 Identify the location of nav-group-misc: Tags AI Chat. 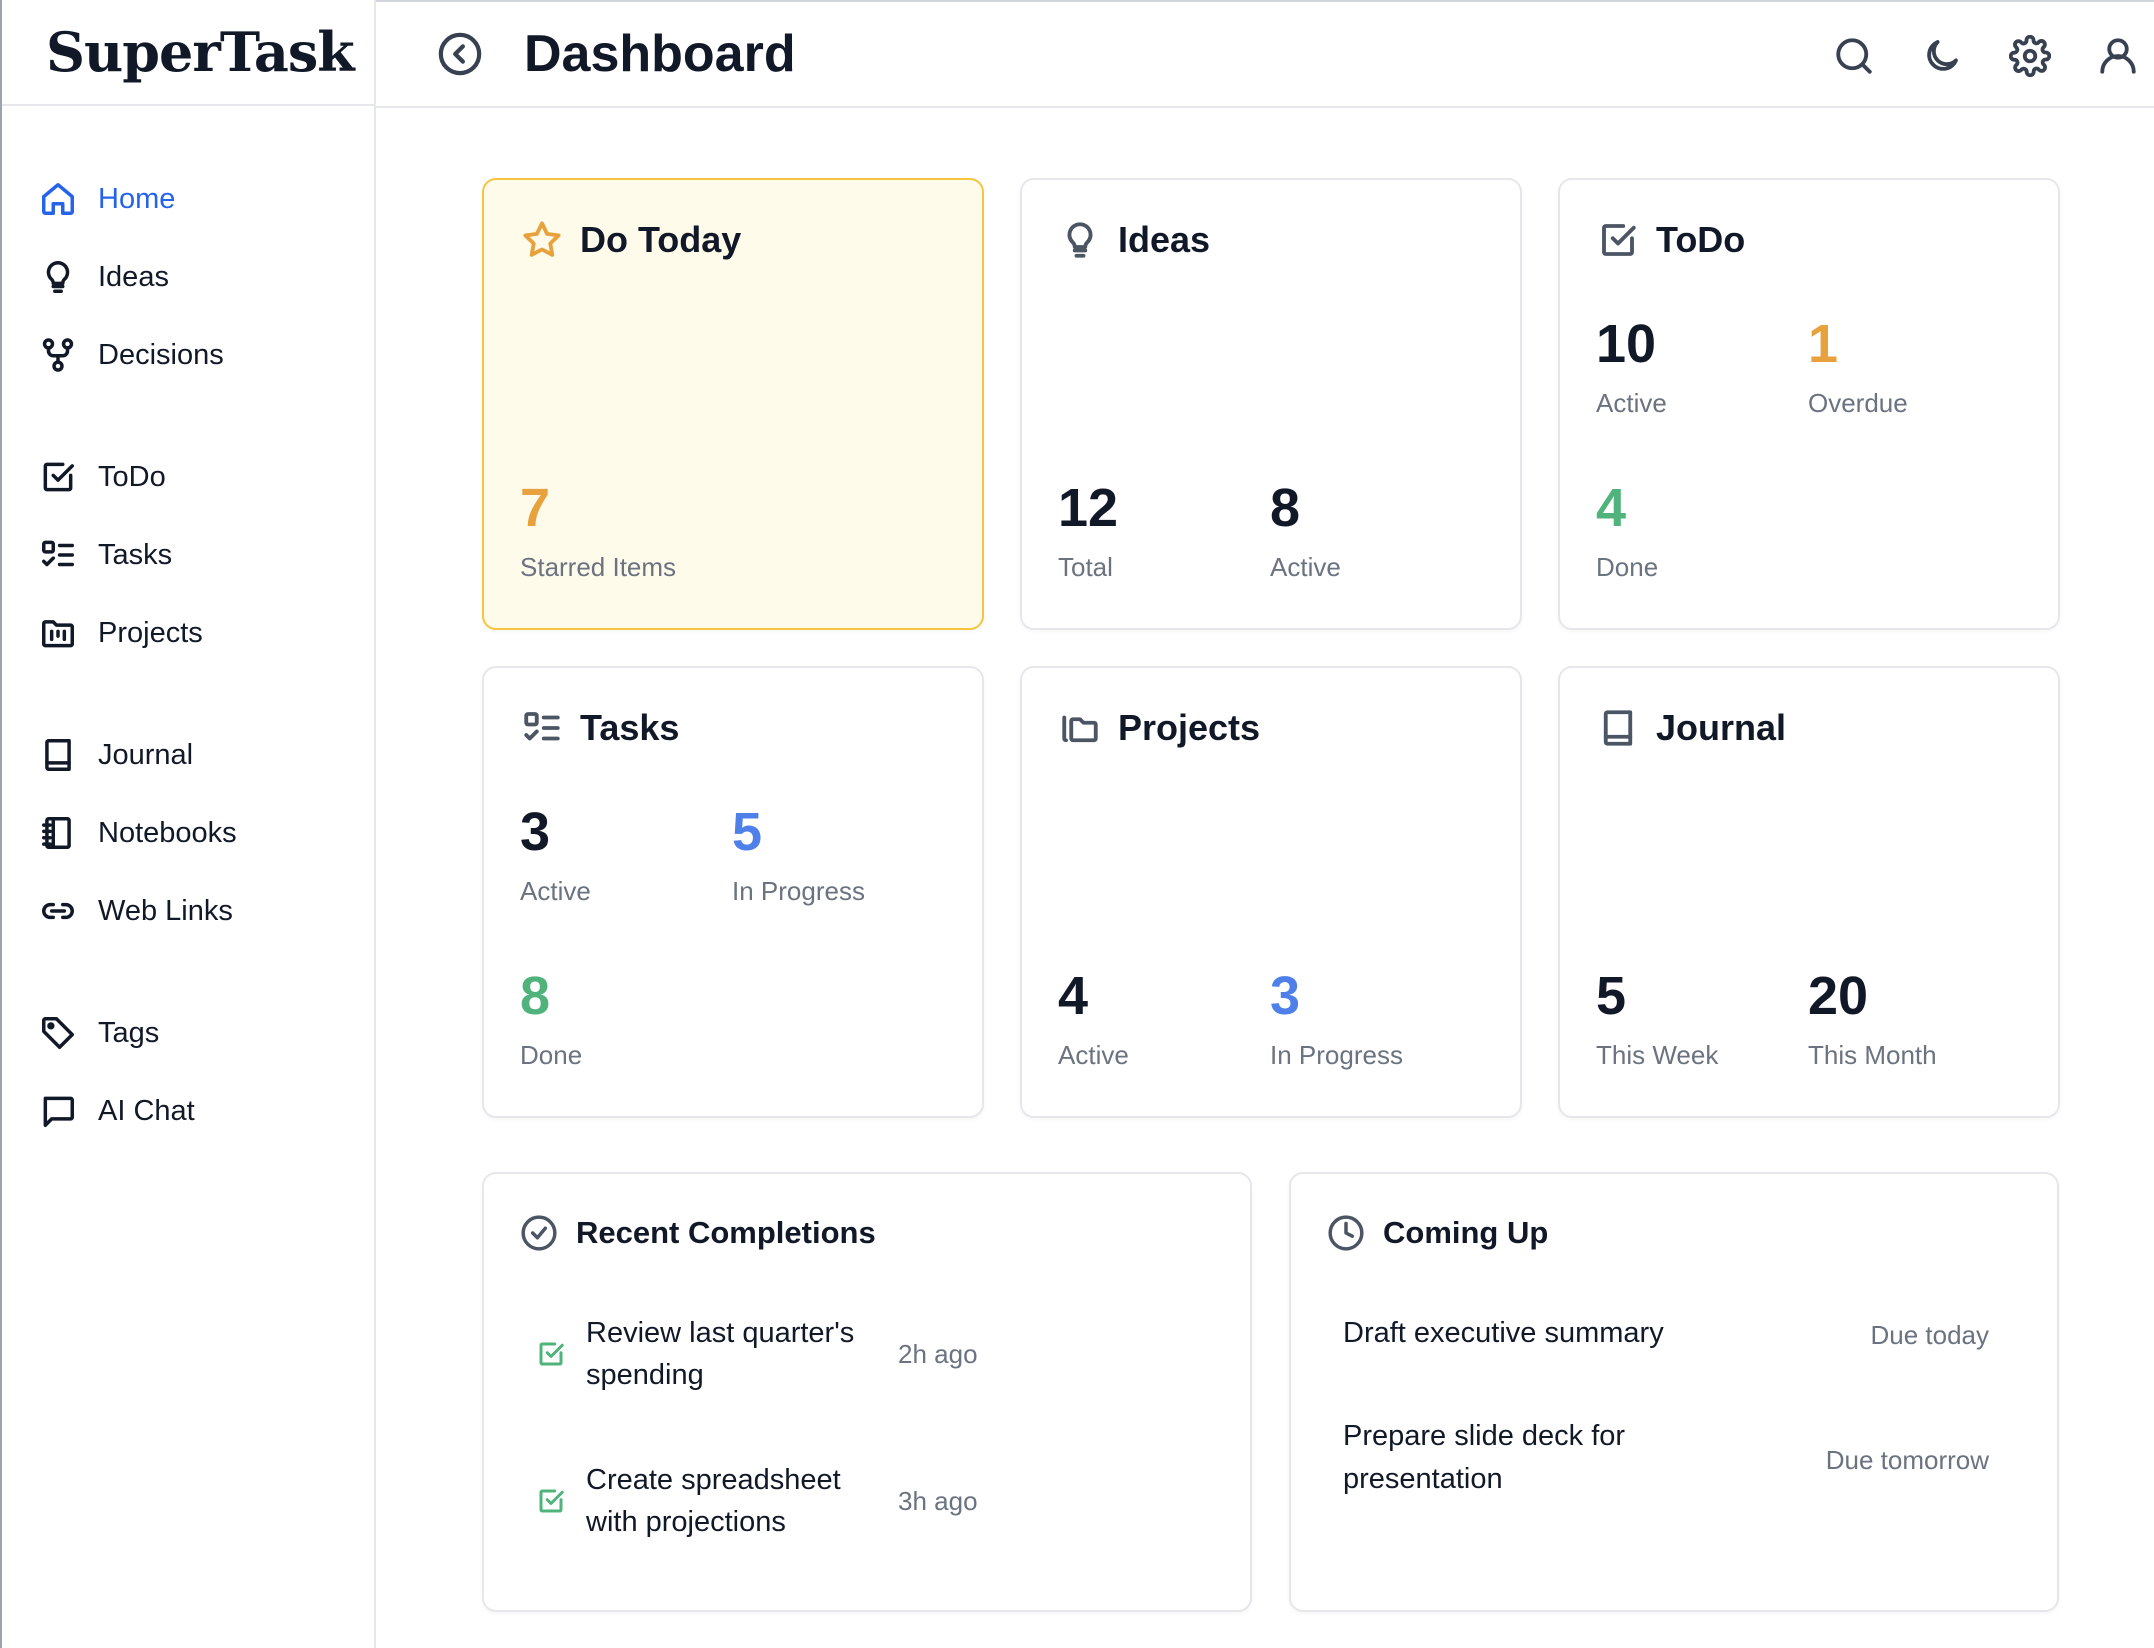
(188, 1072).